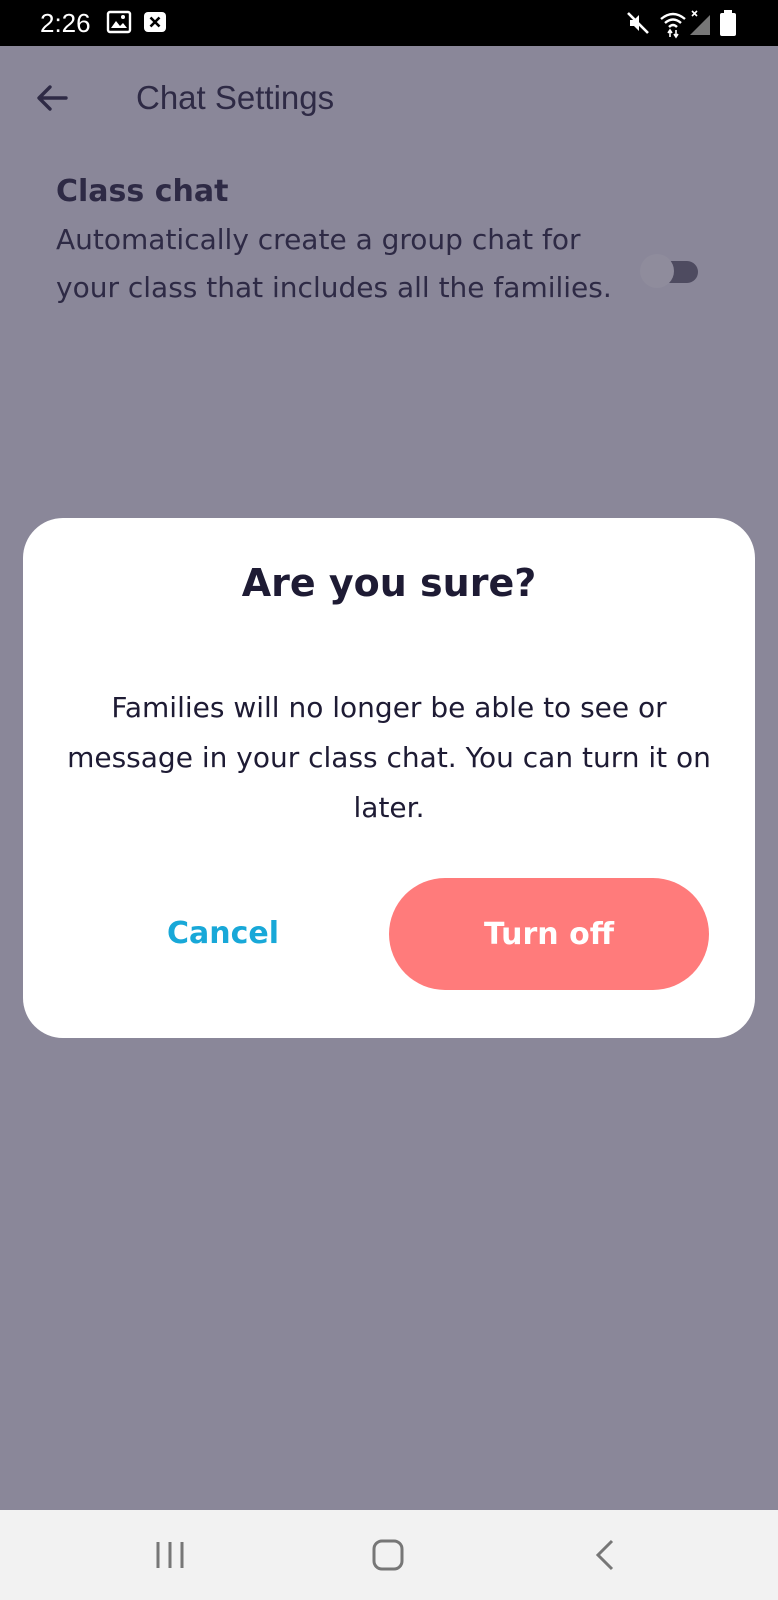 The width and height of the screenshot is (778, 1600). I want to click on arrow-left-icon, so click(52, 98).